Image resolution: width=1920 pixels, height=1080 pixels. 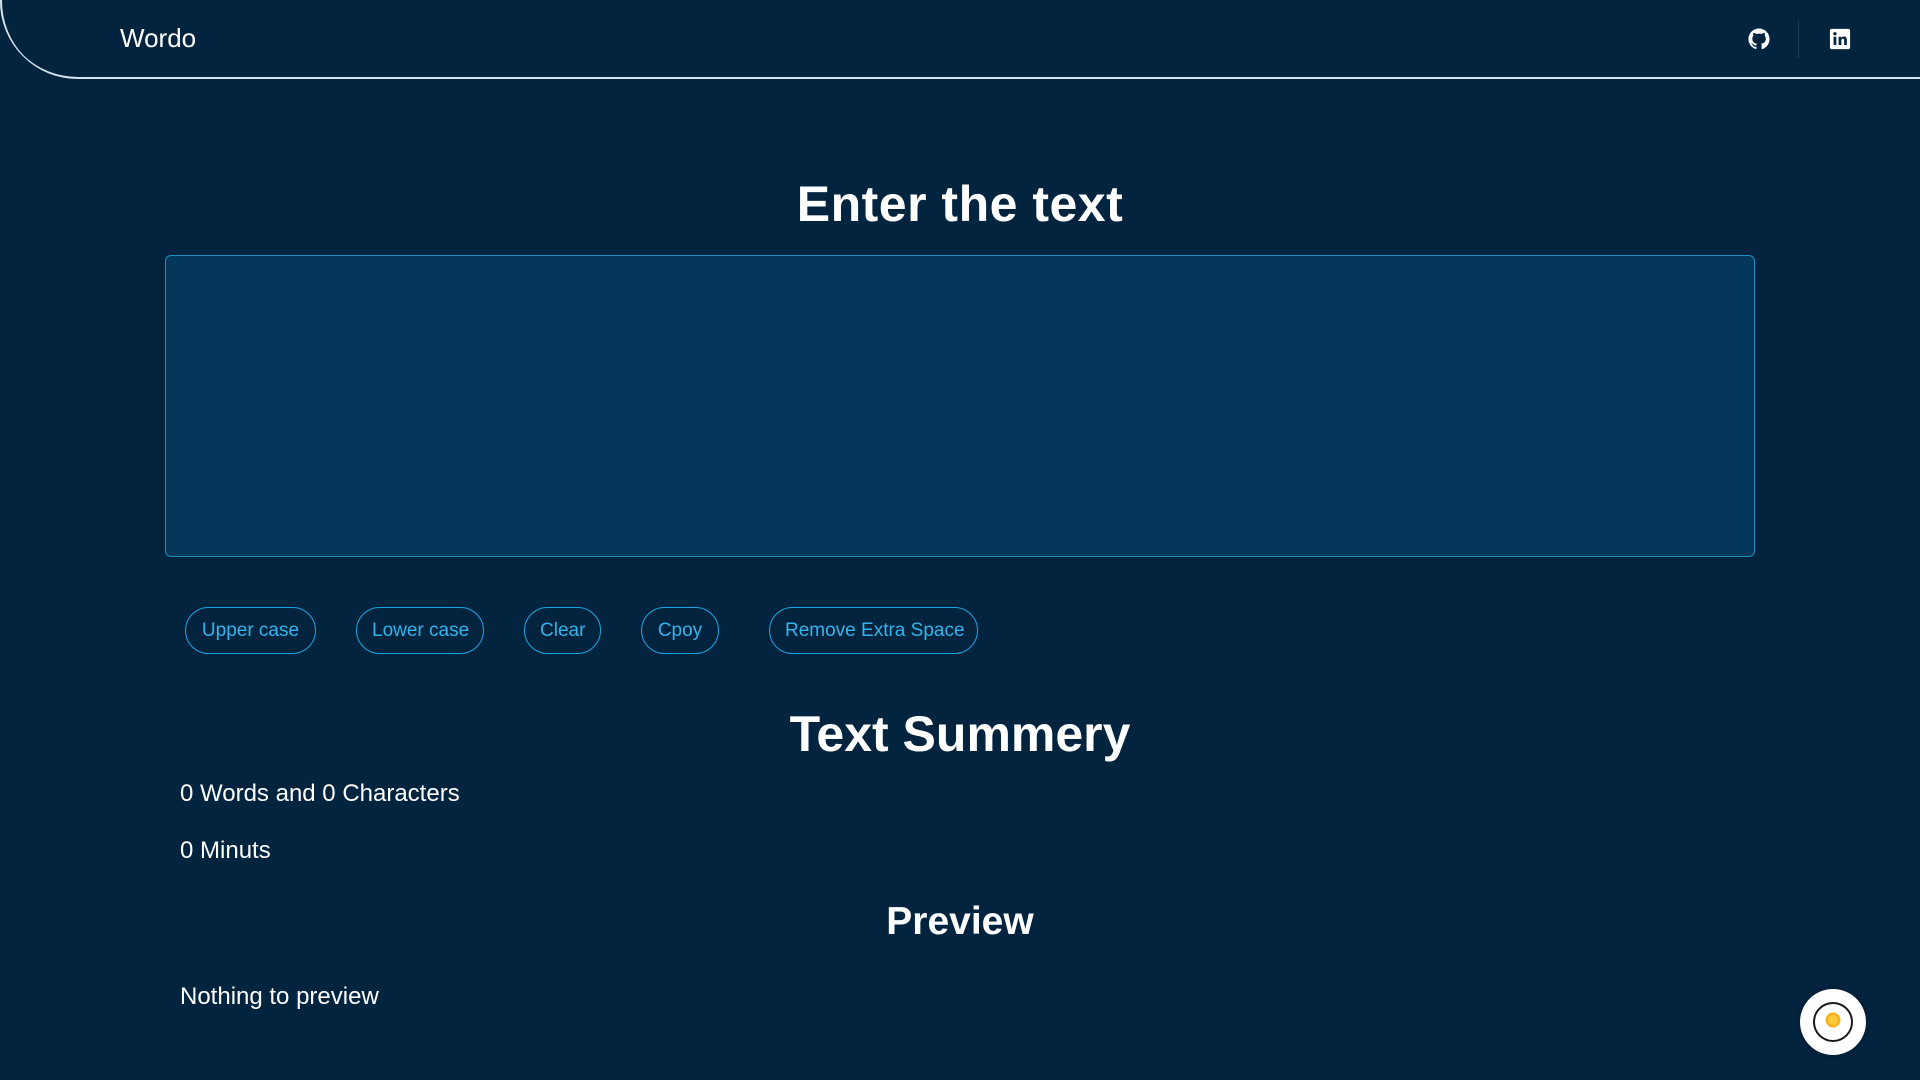 I want to click on preview-text: Nothing to preview, so click(x=279, y=996).